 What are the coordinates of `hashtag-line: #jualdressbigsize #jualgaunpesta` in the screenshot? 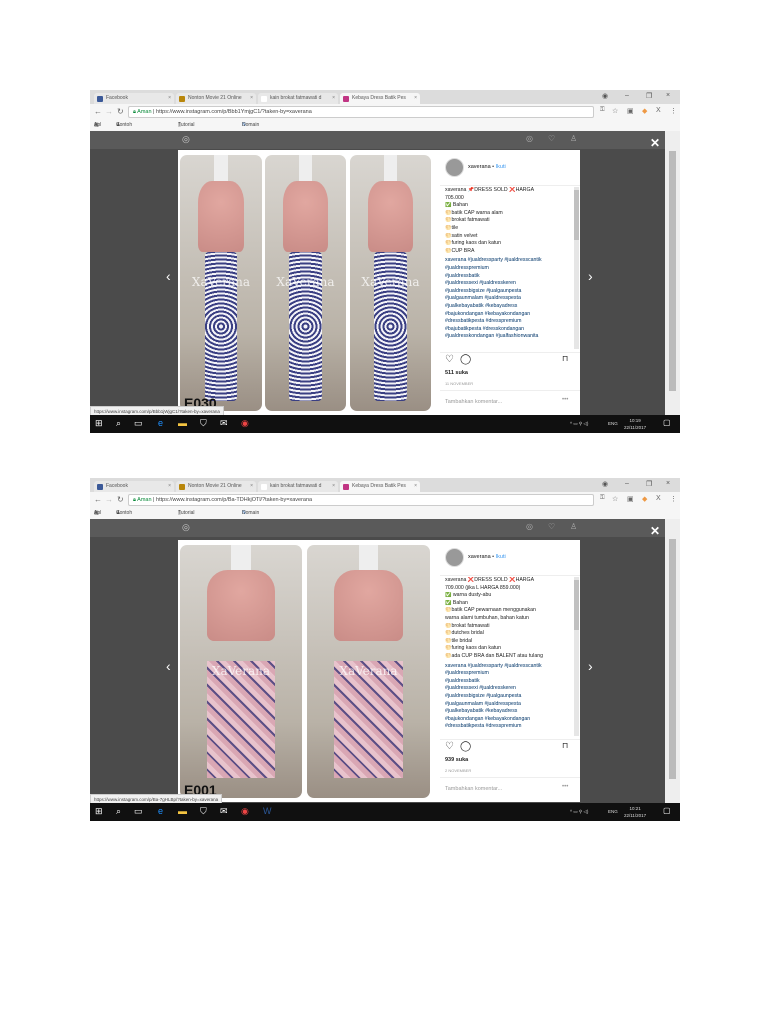 It's located at (509, 697).